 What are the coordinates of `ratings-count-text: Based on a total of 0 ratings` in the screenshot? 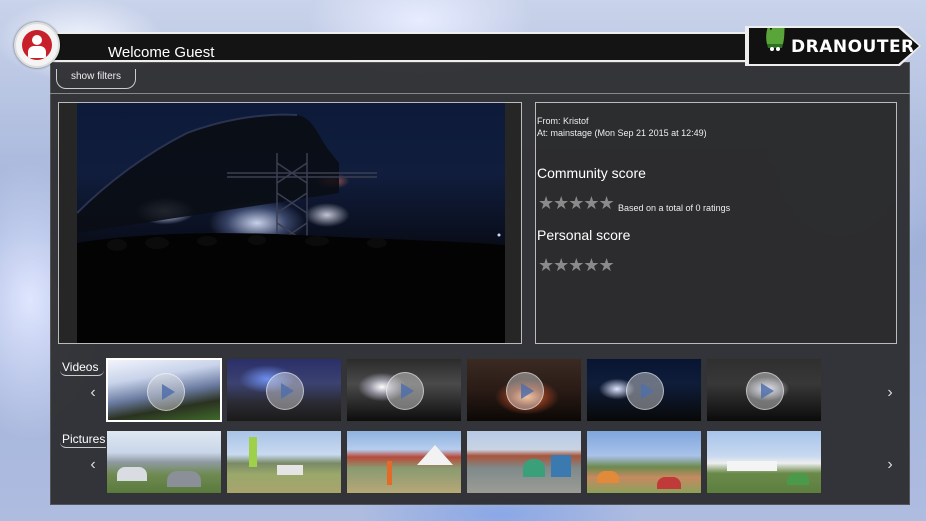 It's located at (674, 208).